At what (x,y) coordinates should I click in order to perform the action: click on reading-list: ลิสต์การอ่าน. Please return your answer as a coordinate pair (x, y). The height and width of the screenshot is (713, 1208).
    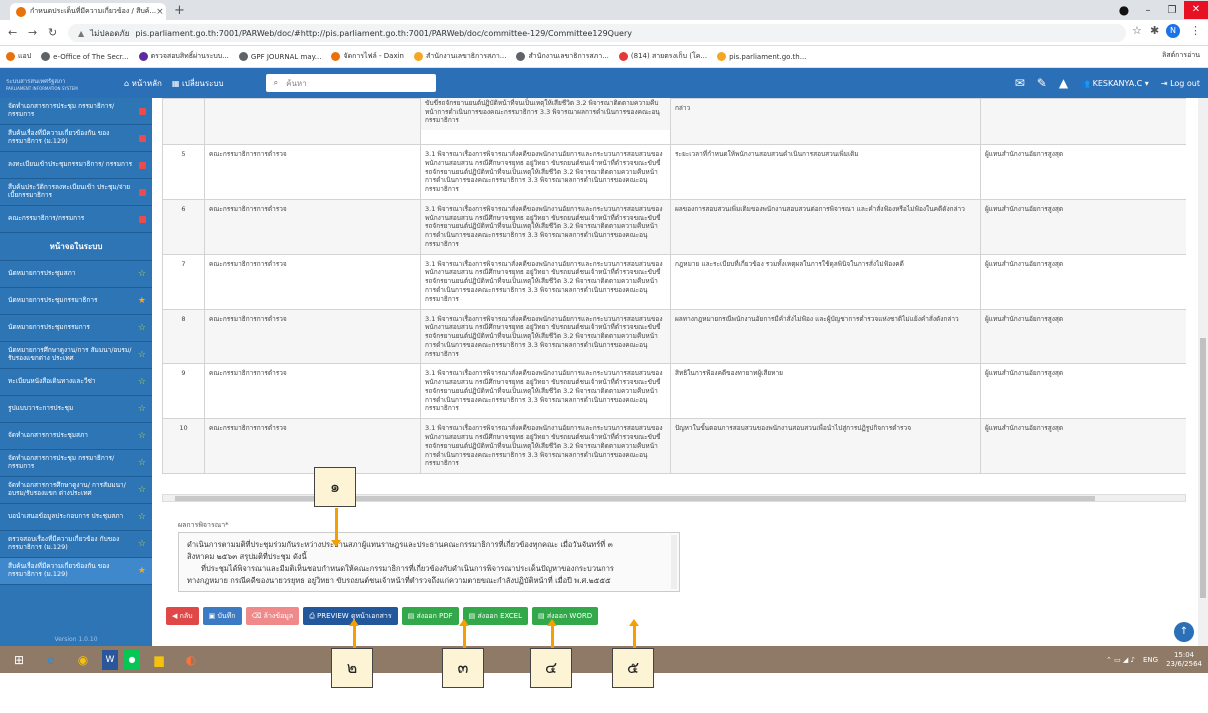
    Looking at the image, I should click on (1181, 55).